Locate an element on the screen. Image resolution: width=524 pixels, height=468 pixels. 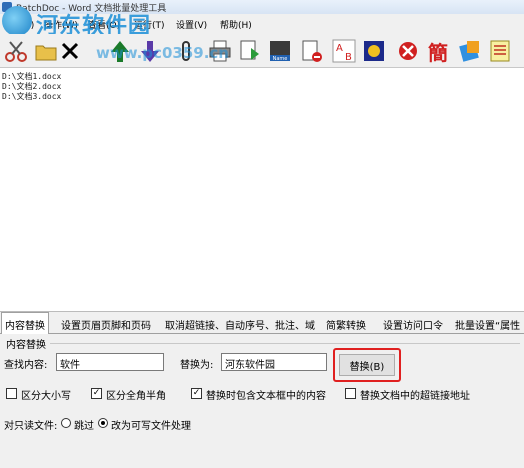
rename-icon: Name is located at coordinates (280, 51).